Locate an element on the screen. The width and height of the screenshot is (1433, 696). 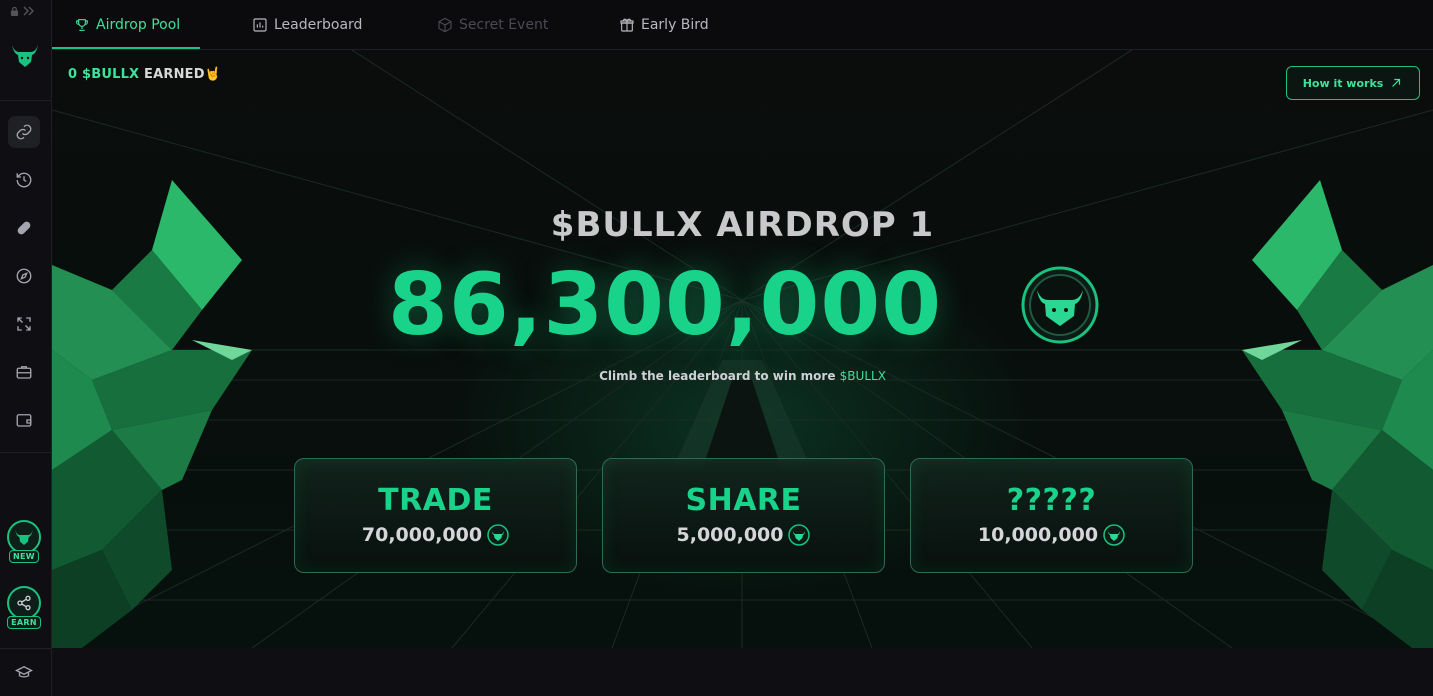
earn-badge-label: EARN is located at coordinates (24, 622).